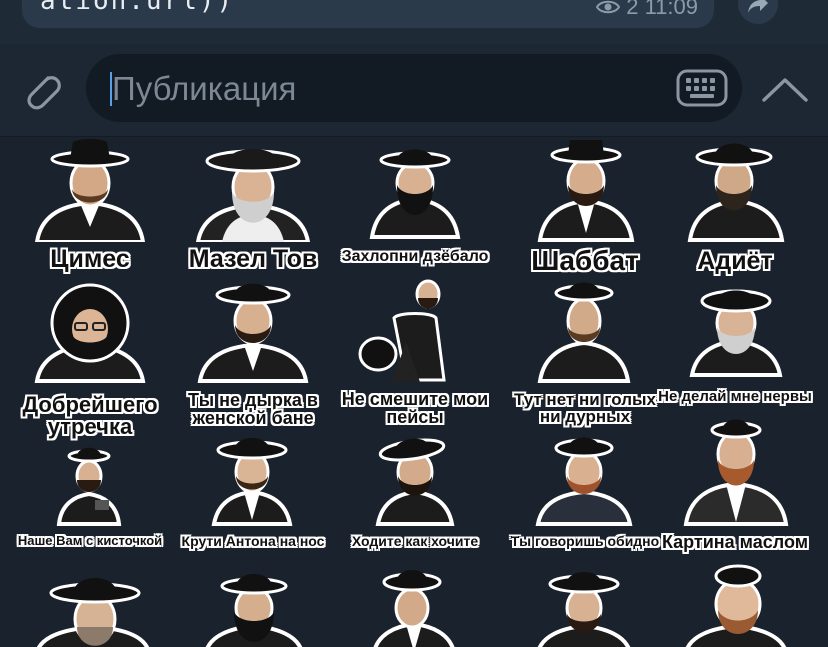 Image resolution: width=828 pixels, height=647 pixels. What do you see at coordinates (608, 7) in the screenshot?
I see `eye-icon` at bounding box center [608, 7].